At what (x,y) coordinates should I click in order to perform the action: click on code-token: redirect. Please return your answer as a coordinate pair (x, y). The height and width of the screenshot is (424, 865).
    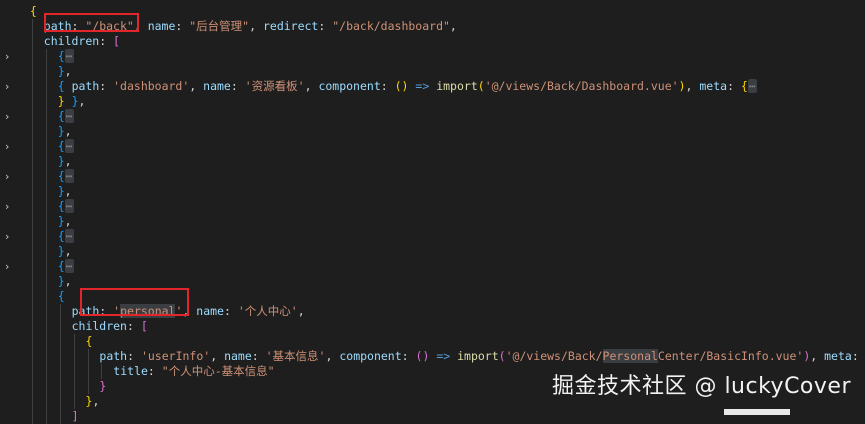
    Looking at the image, I should click on (290, 26).